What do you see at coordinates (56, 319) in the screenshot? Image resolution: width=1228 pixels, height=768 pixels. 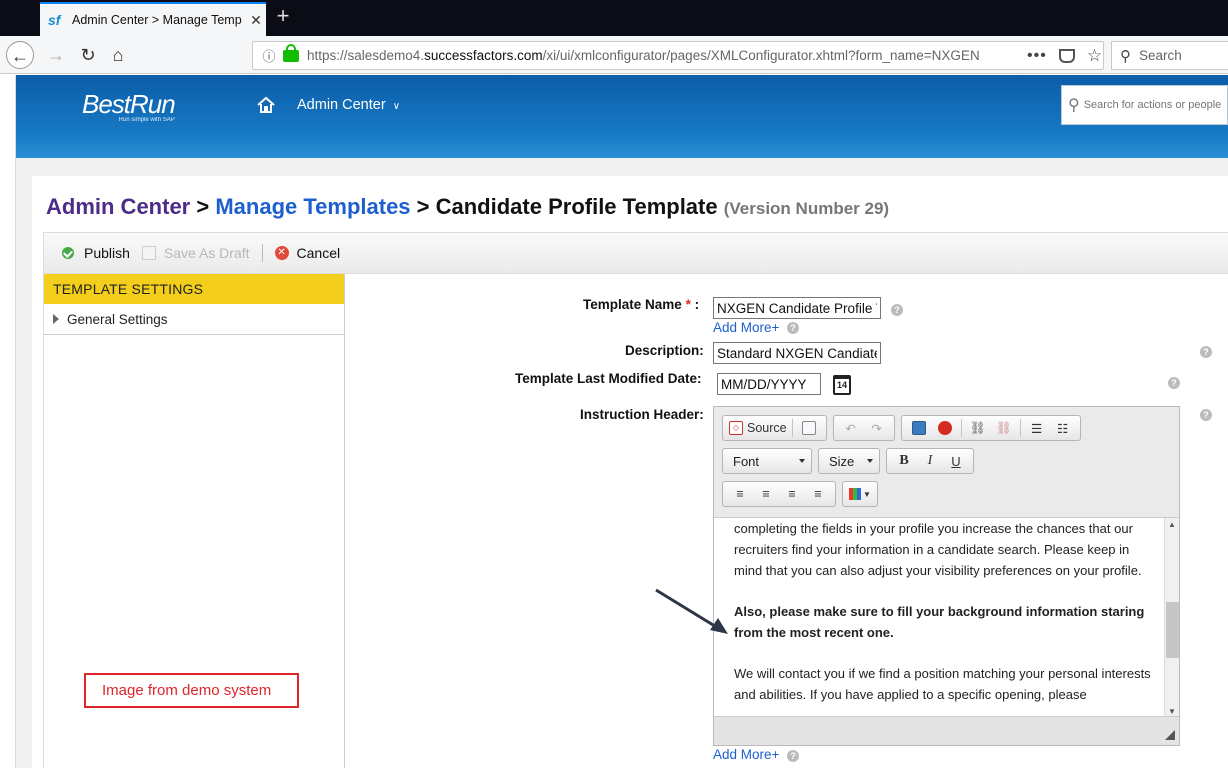 I see `expand-triangle-icon` at bounding box center [56, 319].